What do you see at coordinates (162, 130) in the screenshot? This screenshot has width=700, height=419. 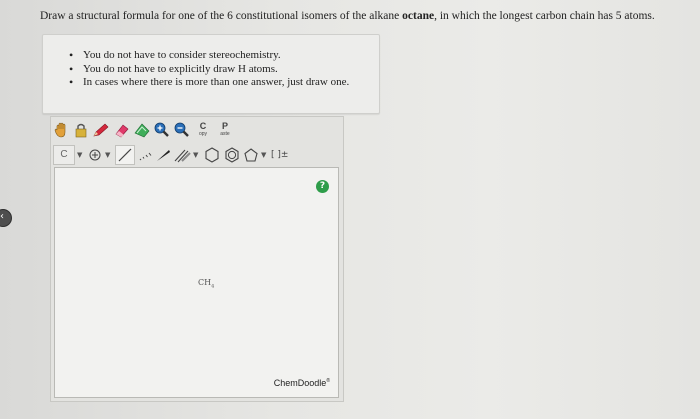 I see `zoom-in-icon` at bounding box center [162, 130].